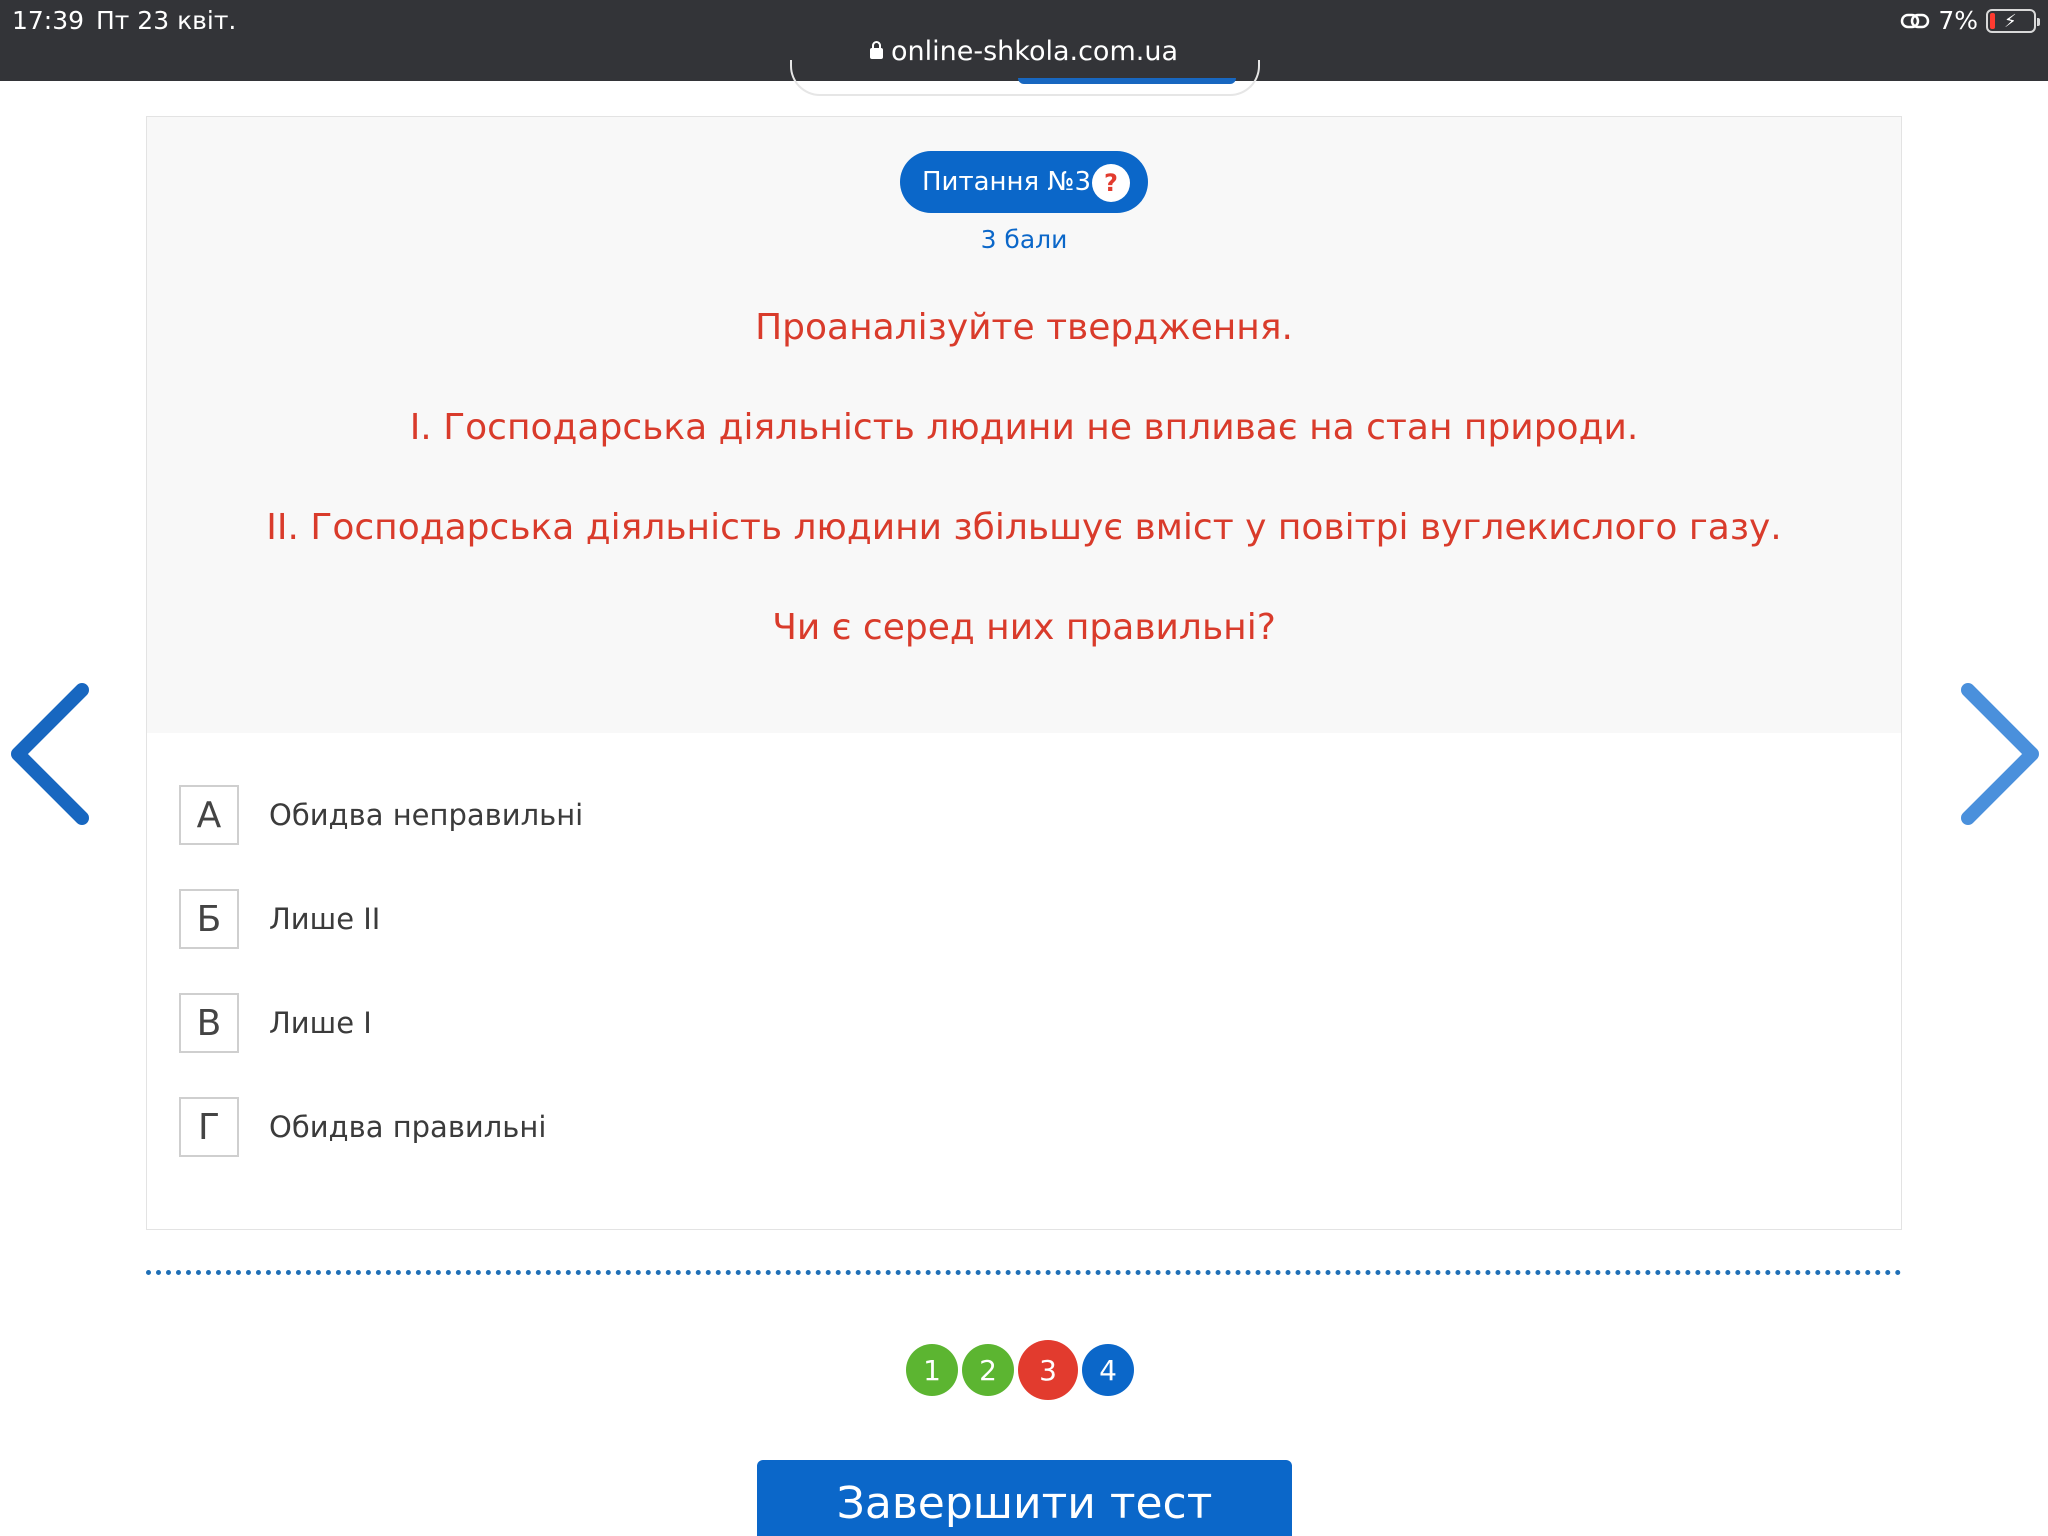 Image resolution: width=2048 pixels, height=1536 pixels. Describe the element at coordinates (988, 1370) in the screenshot. I see `page-dot-2: 2` at that location.